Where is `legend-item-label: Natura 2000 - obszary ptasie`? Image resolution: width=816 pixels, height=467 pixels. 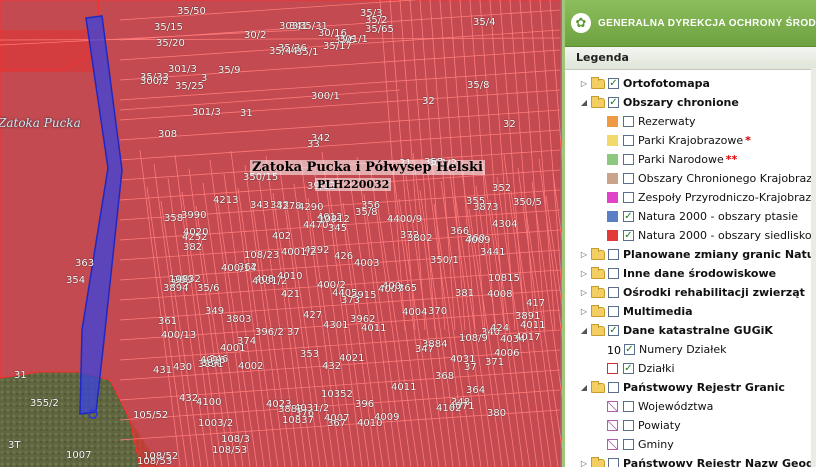 legend-item-label: Natura 2000 - obszary ptasie is located at coordinates (718, 216).